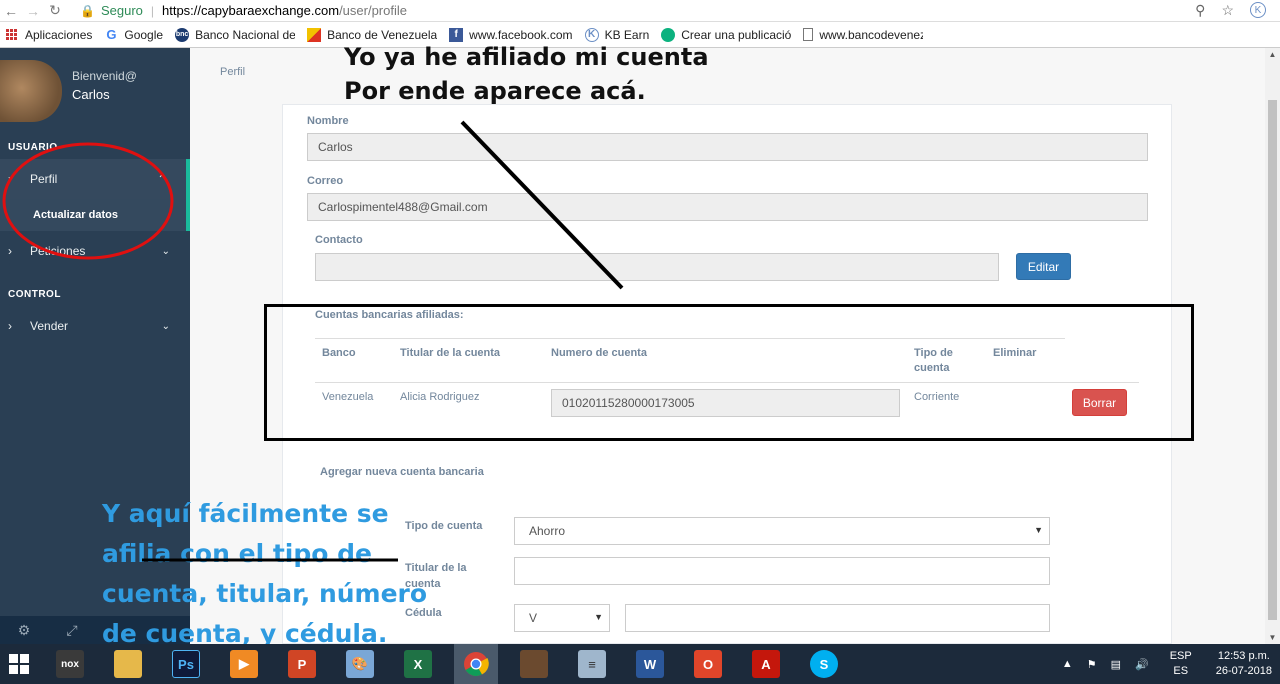 Image resolution: width=1280 pixels, height=684 pixels. What do you see at coordinates (1181, 671) in the screenshot?
I see `lang-bottom: ES` at bounding box center [1181, 671].